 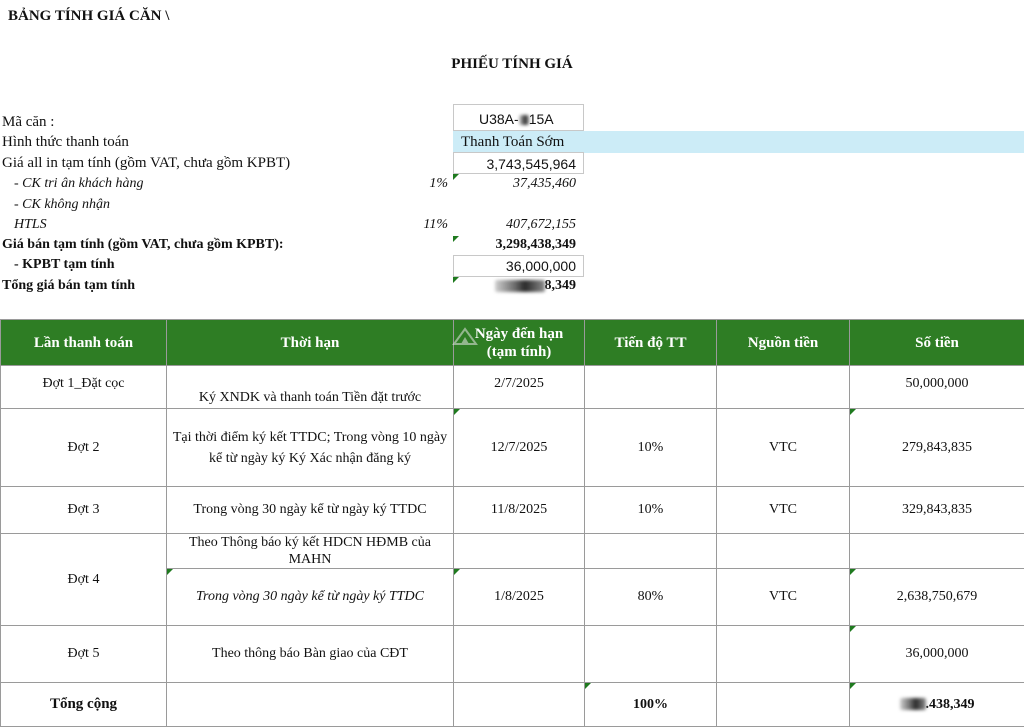 I want to click on kpbt-label: - KPBT tạm tính, so click(x=64, y=265).